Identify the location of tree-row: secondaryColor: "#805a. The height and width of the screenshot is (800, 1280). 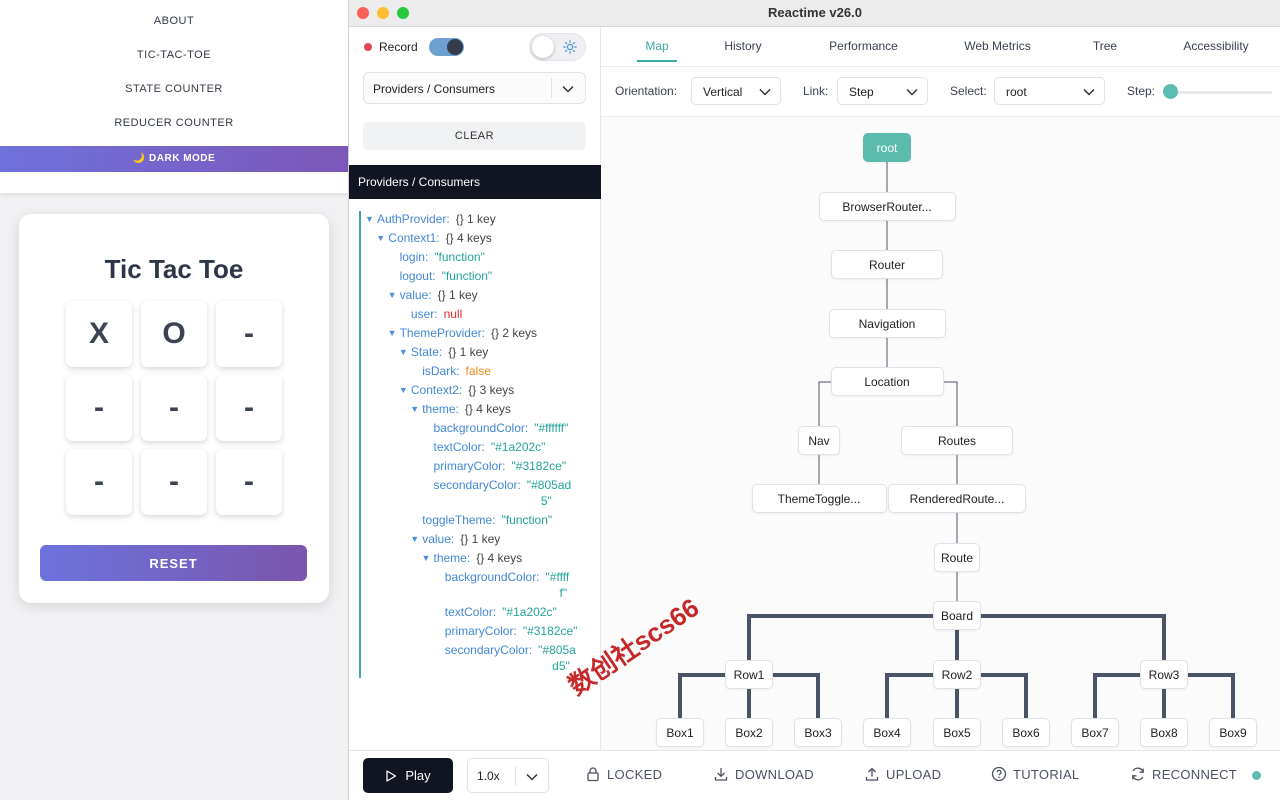
(504, 650).